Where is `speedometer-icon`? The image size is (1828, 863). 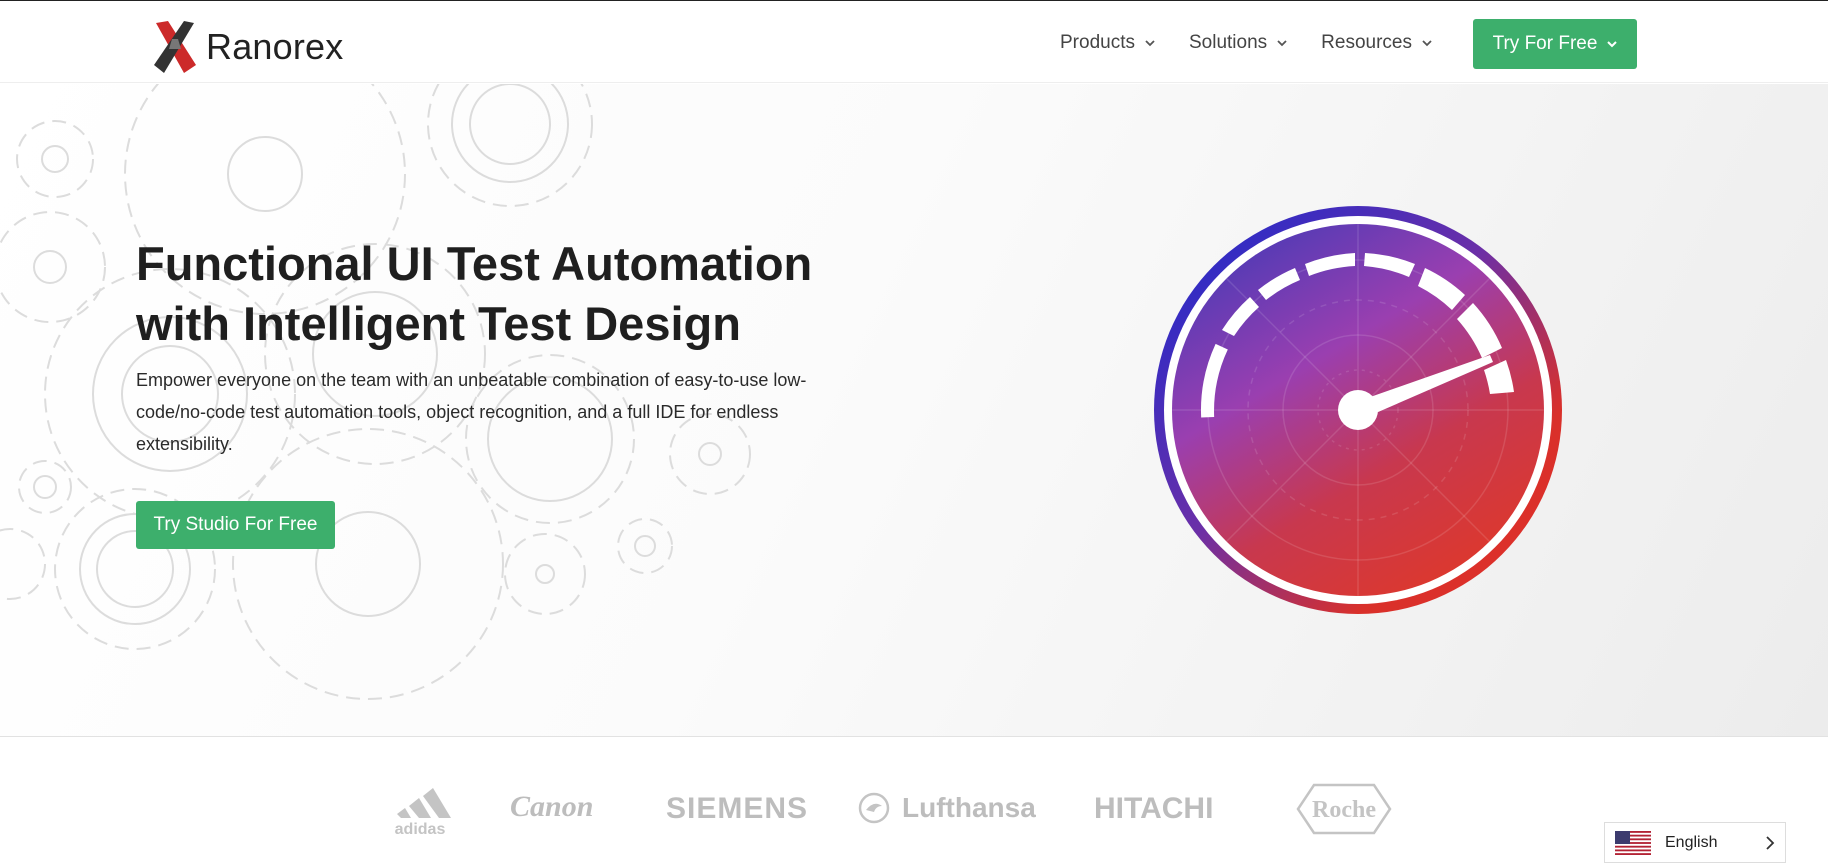 speedometer-icon is located at coordinates (1358, 410).